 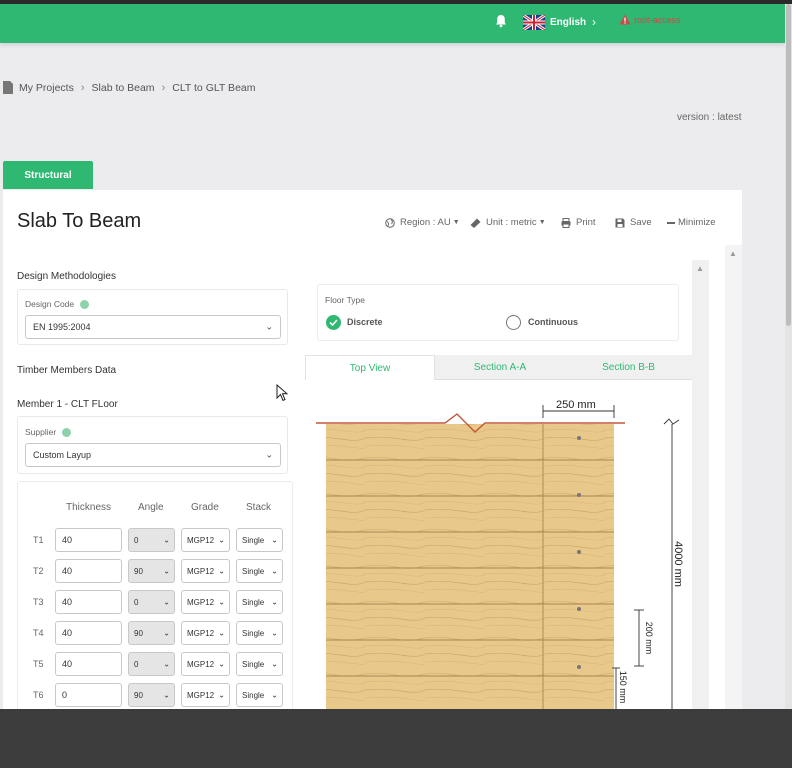 I want to click on row-label: T6, so click(x=38, y=695).